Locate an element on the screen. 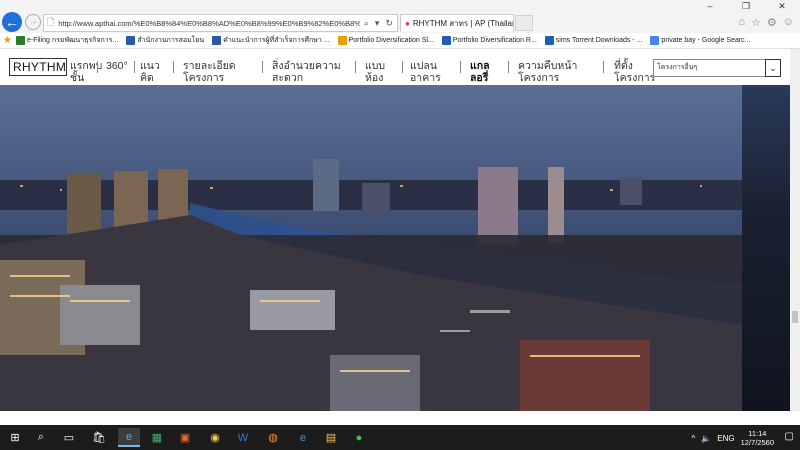  project-select: โครงการอื่นๆ ⌄ is located at coordinates (717, 68).